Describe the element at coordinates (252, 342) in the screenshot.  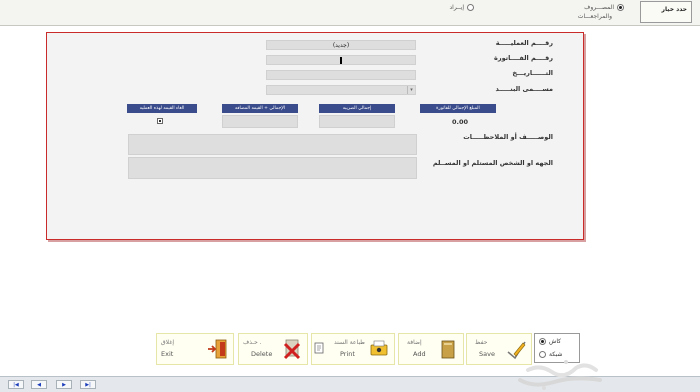
I see `delete-label-ar: حـذف .` at that location.